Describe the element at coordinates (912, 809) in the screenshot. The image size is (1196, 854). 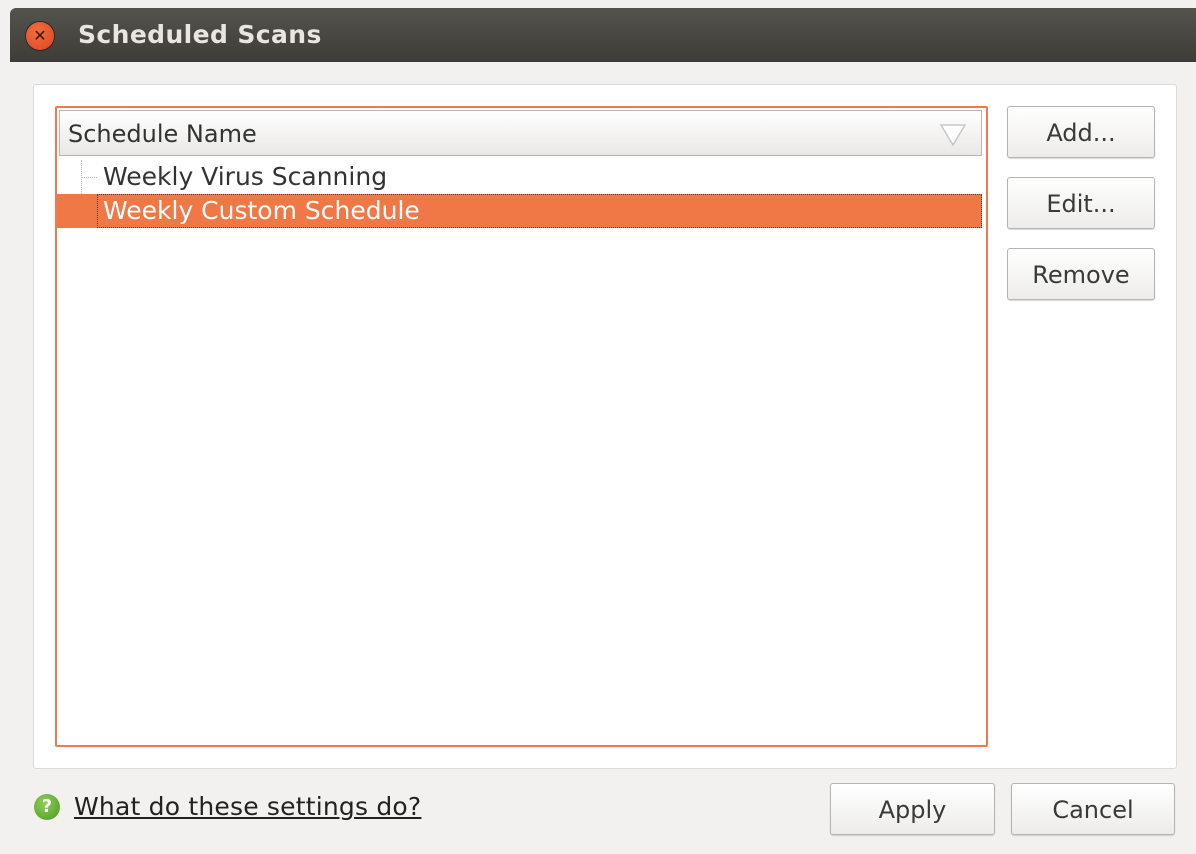
I see `apply-button: Apply` at that location.